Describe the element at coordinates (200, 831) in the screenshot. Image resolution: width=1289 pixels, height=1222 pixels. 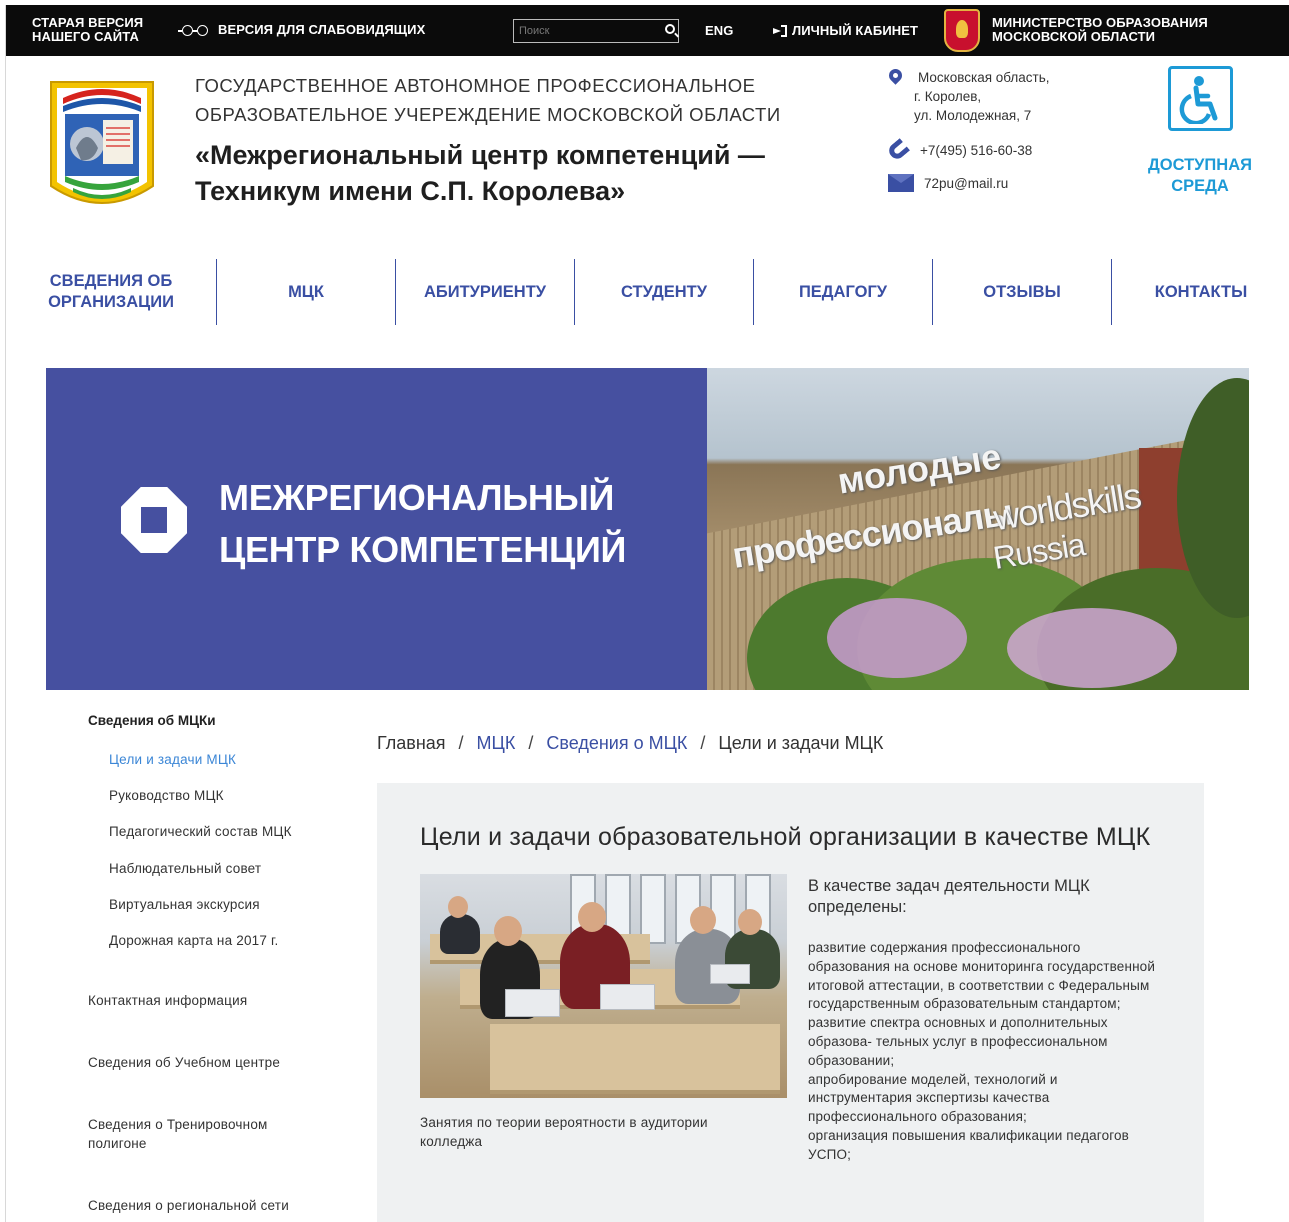
I see `sidebar-subitem-staff: Педагогический состав МЦК` at that location.